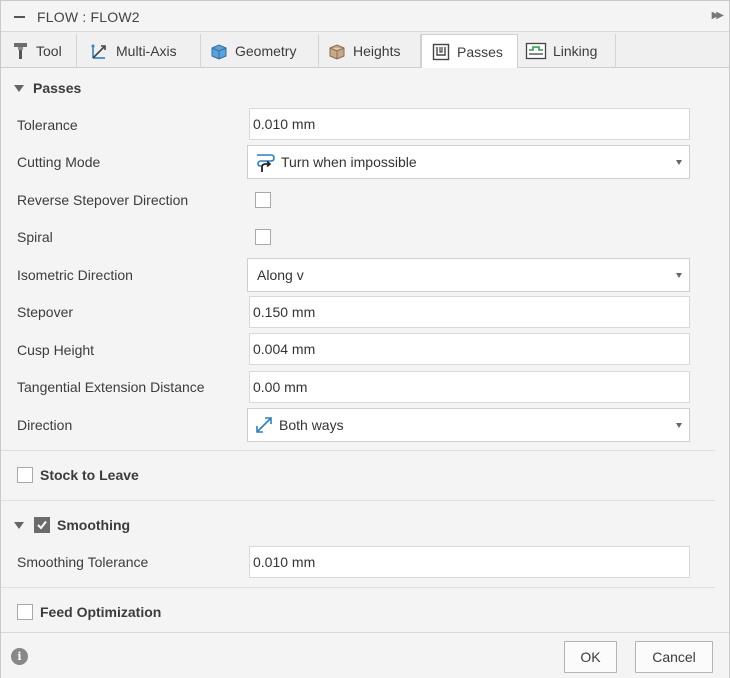  Describe the element at coordinates (469, 312) in the screenshot. I see `stepover-input: 0.150 mm` at that location.